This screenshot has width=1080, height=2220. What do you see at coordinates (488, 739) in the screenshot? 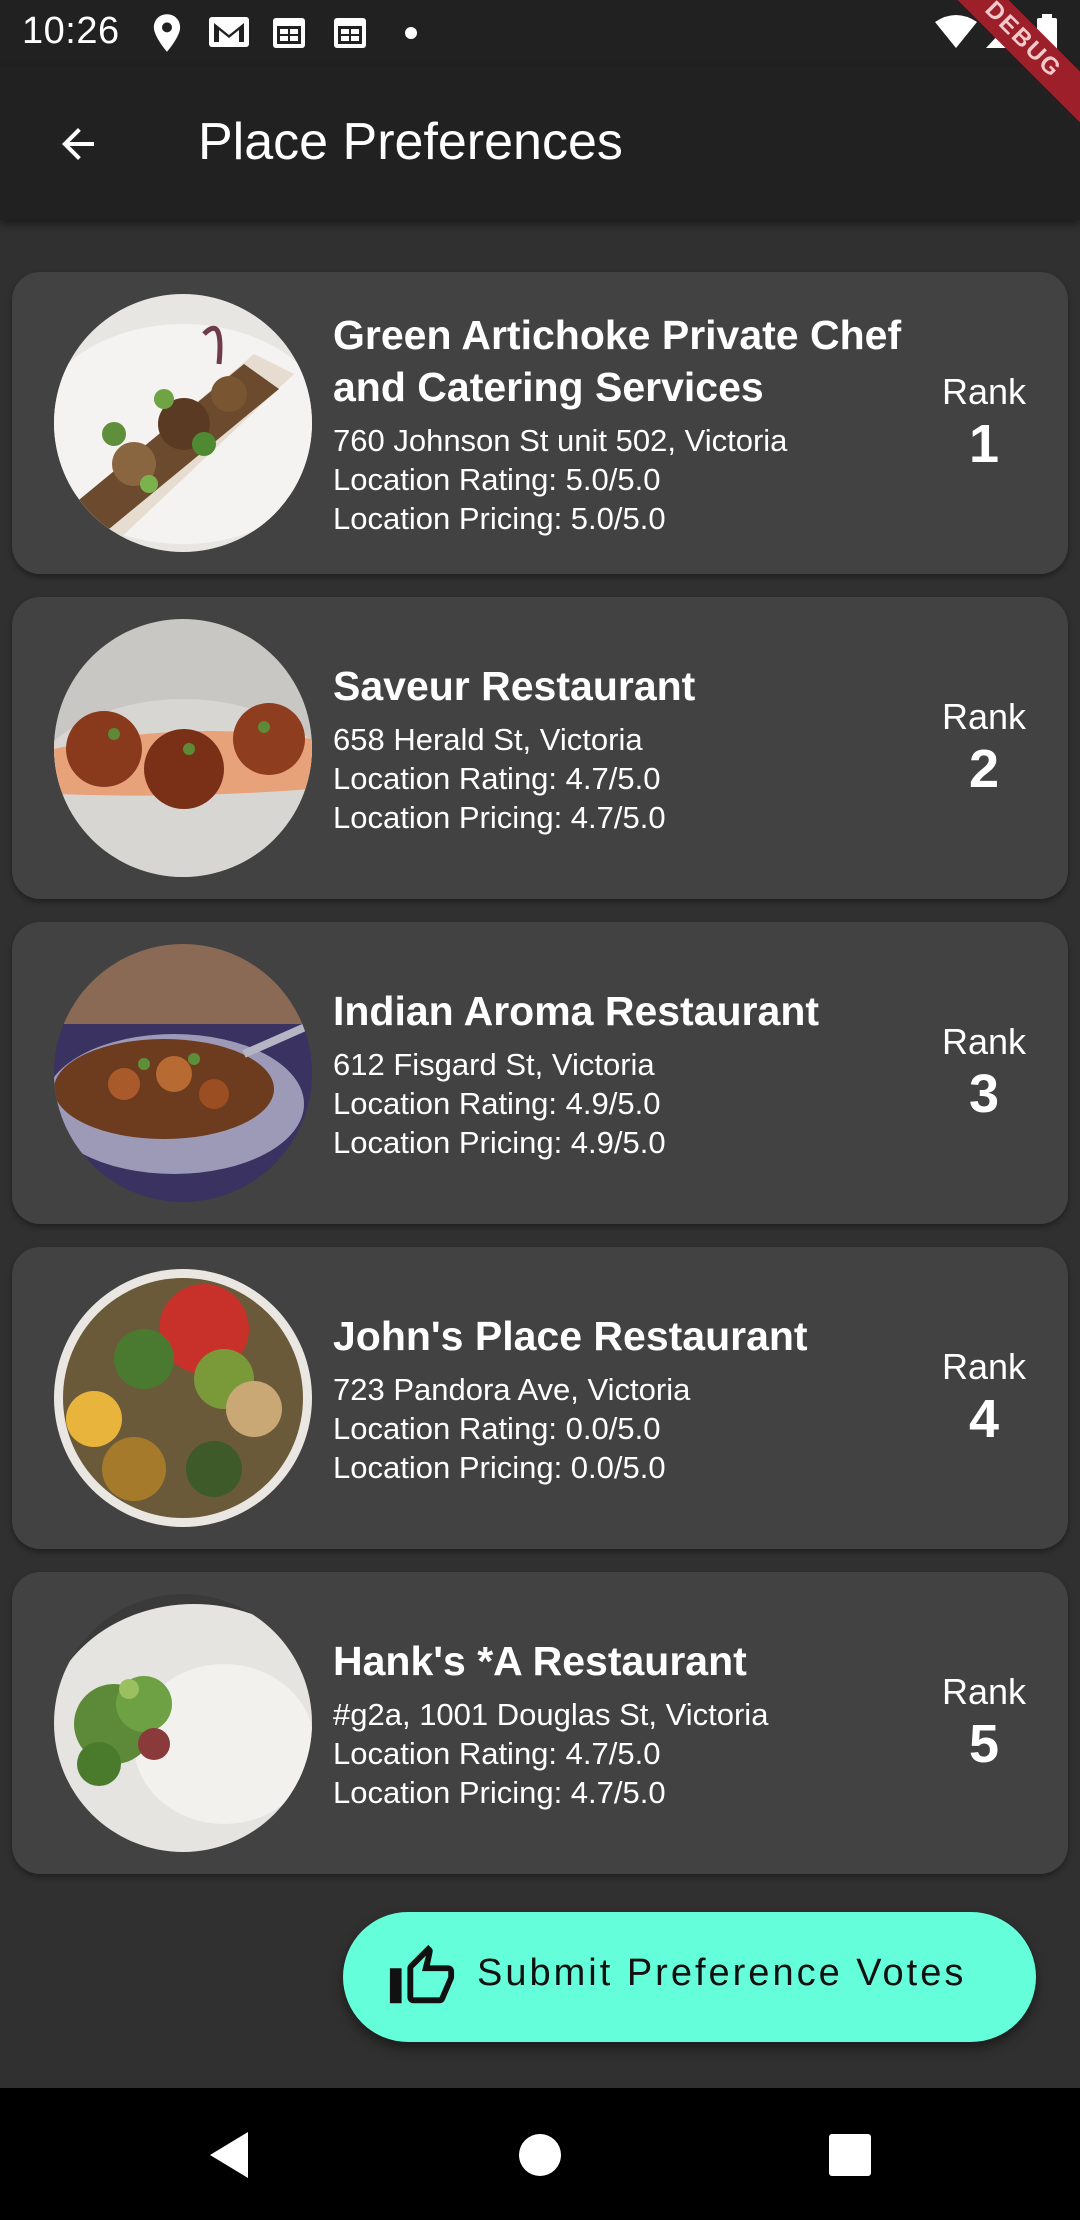
I see `place-address: 658 Herald St, Victoria` at bounding box center [488, 739].